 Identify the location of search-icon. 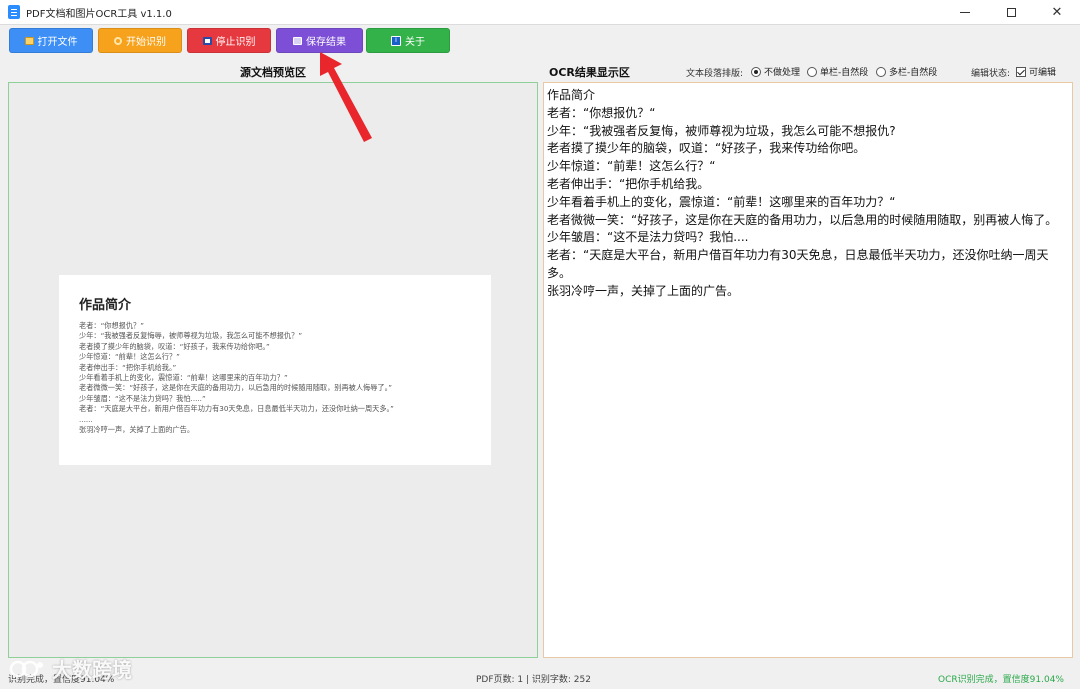
(118, 40).